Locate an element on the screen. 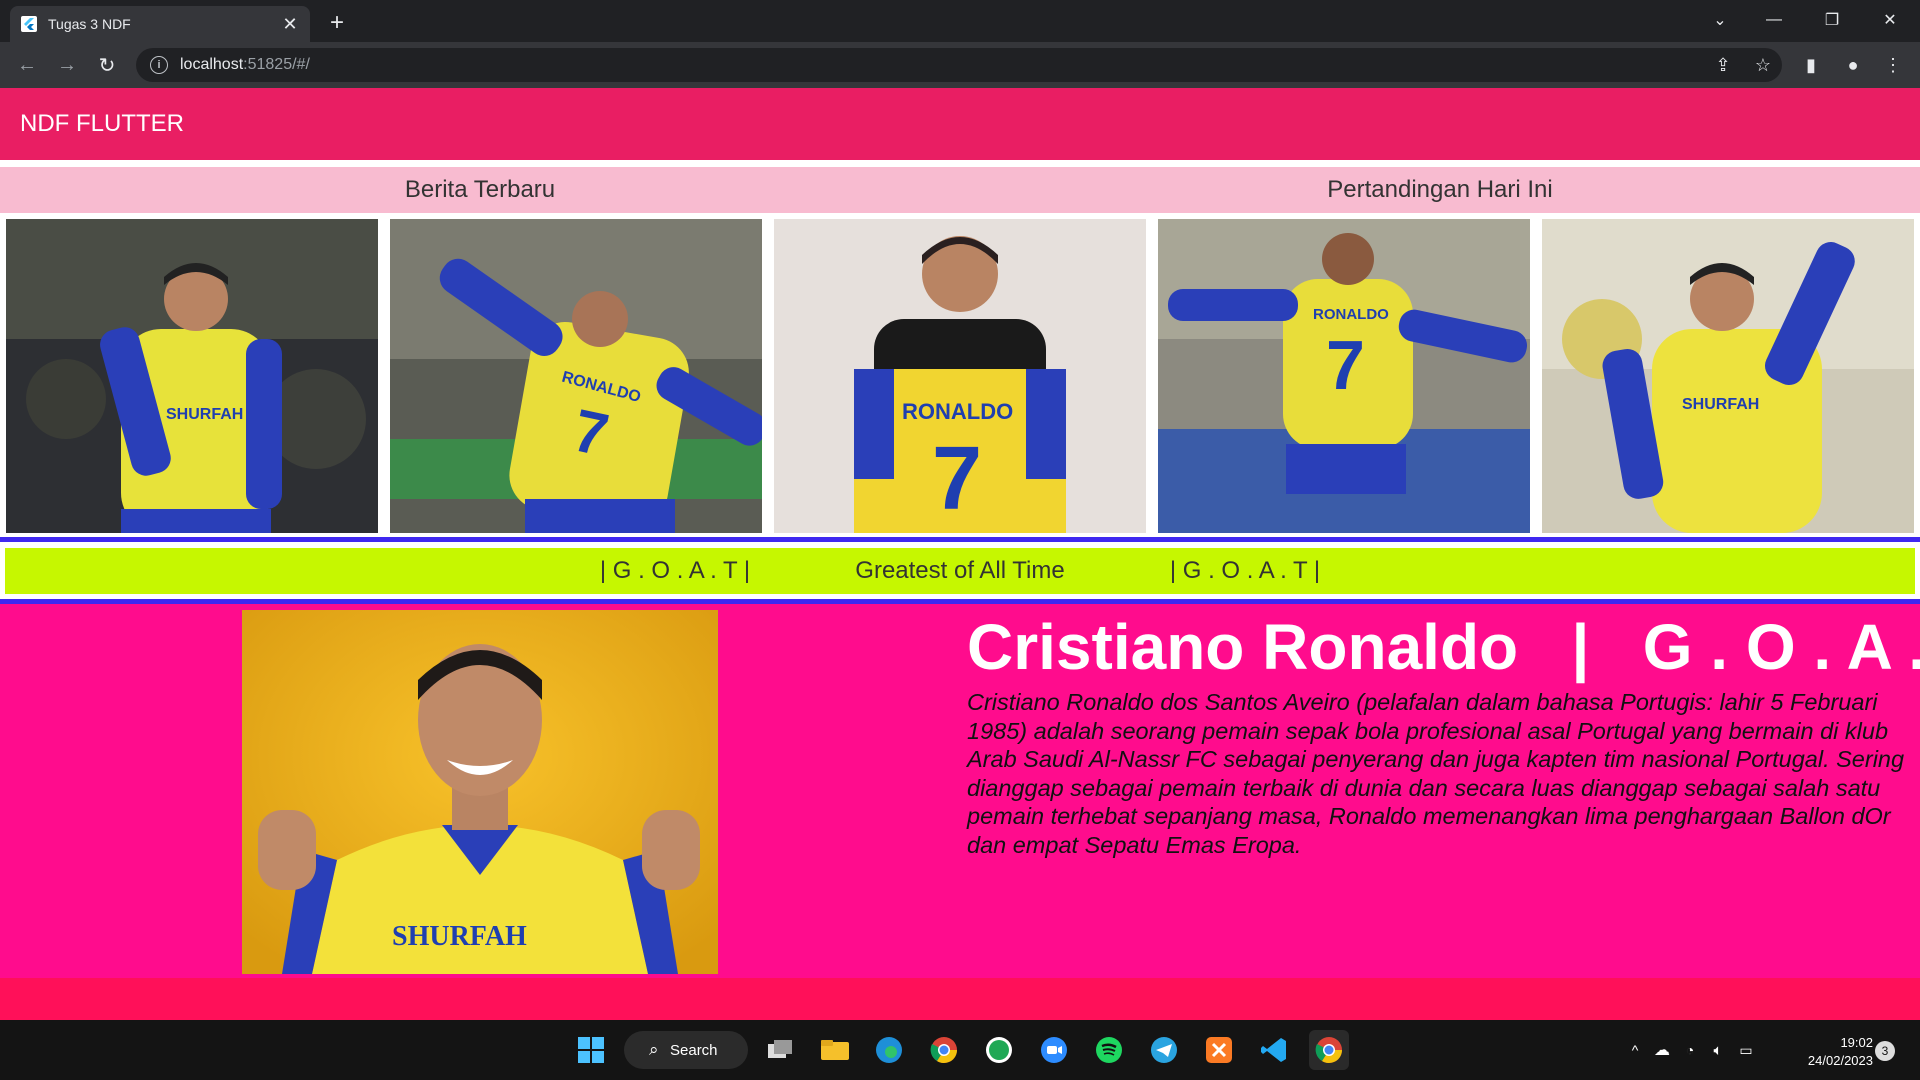  menu-kebab-icon: ⋮ is located at coordinates (1893, 65).